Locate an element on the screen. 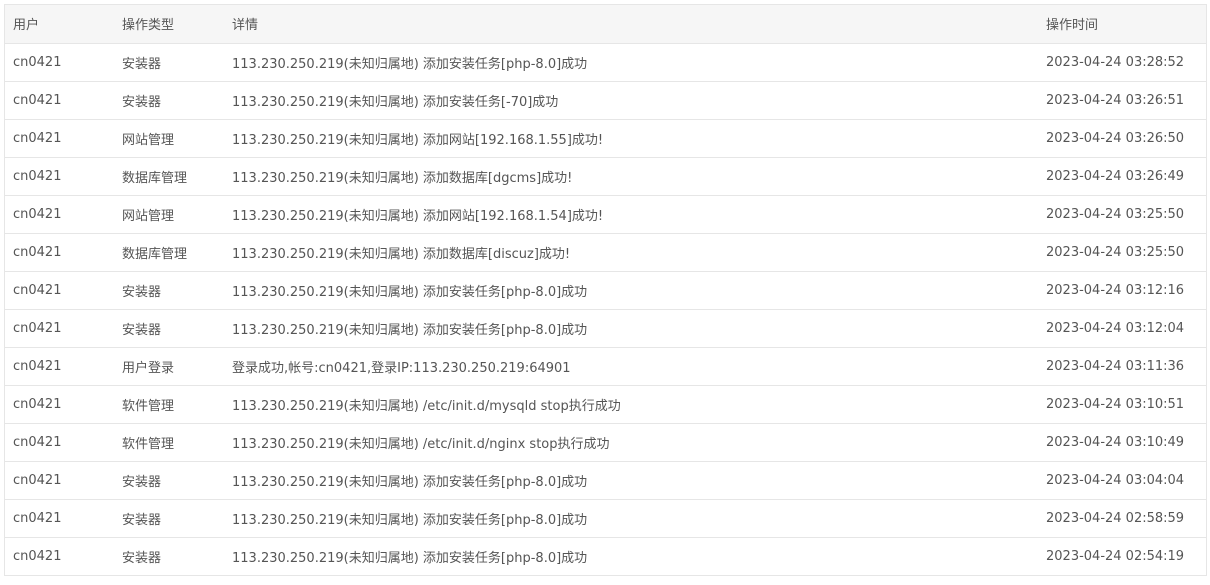  cell-time: 2023-04-24 03:26:51 is located at coordinates (1122, 100).